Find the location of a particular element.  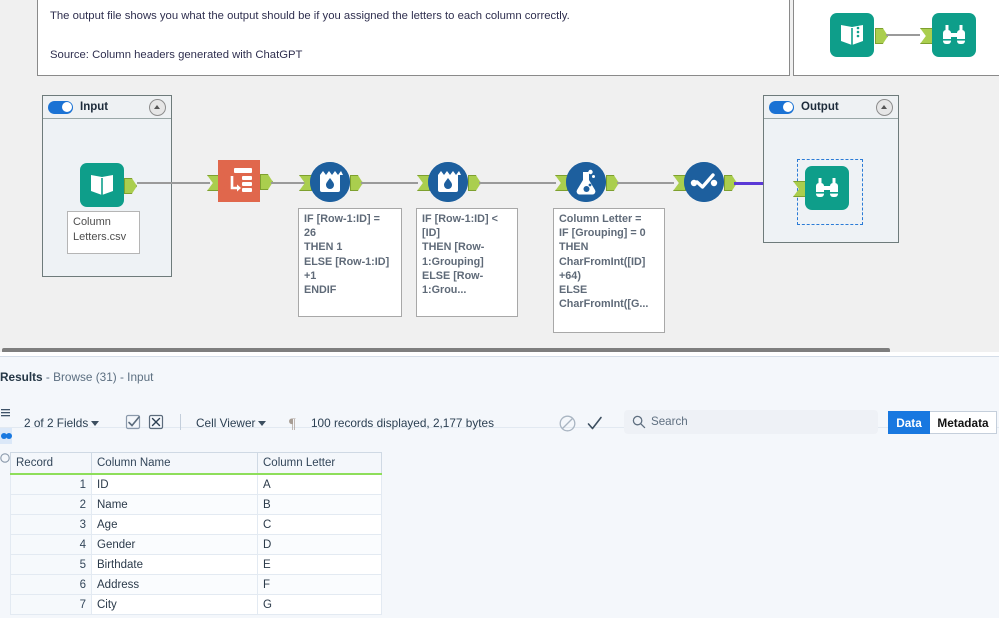

formula-tool is located at coordinates (592, 182).